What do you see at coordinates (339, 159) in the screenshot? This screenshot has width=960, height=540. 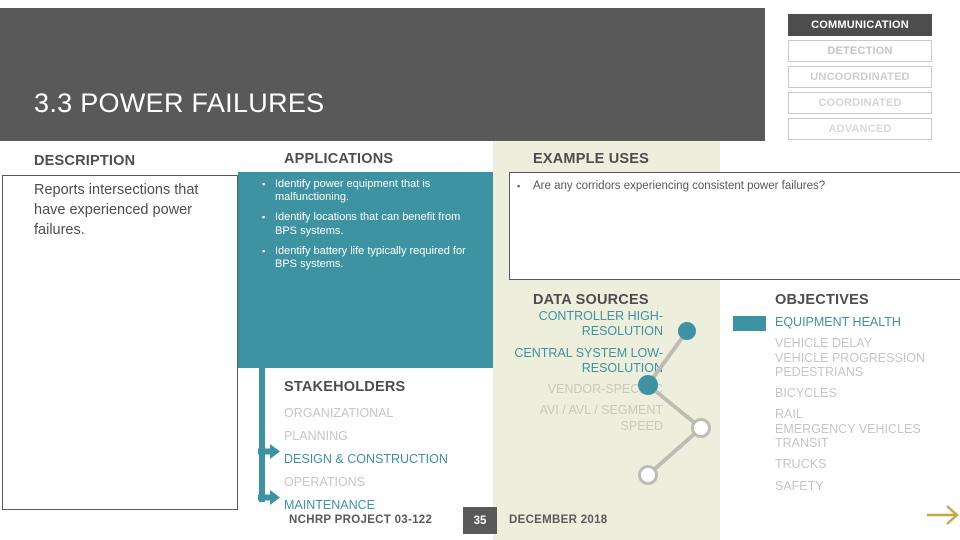 I see `heading-applications: APPLICATIONS` at bounding box center [339, 159].